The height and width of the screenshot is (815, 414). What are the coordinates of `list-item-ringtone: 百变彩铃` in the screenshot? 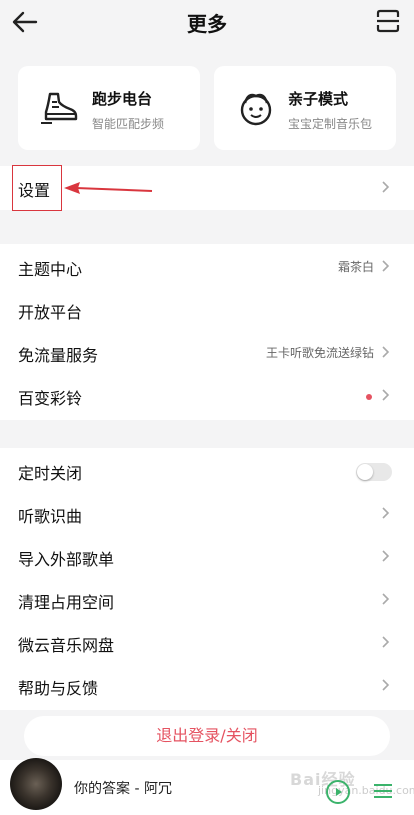 It's located at (207, 396).